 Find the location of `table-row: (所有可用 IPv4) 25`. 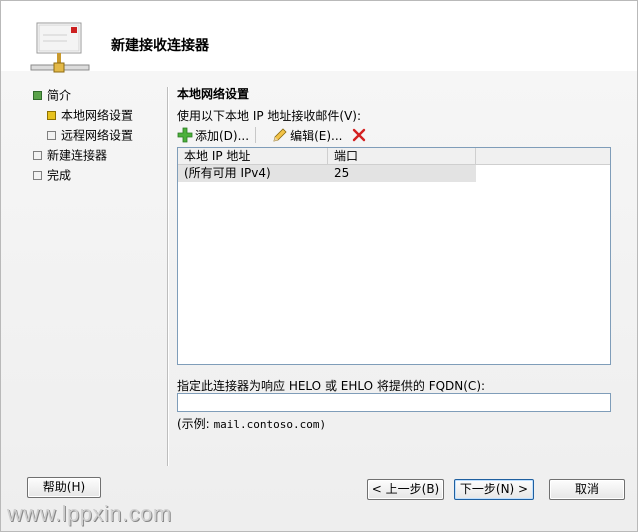

table-row: (所有可用 IPv4) 25 is located at coordinates (394, 173).